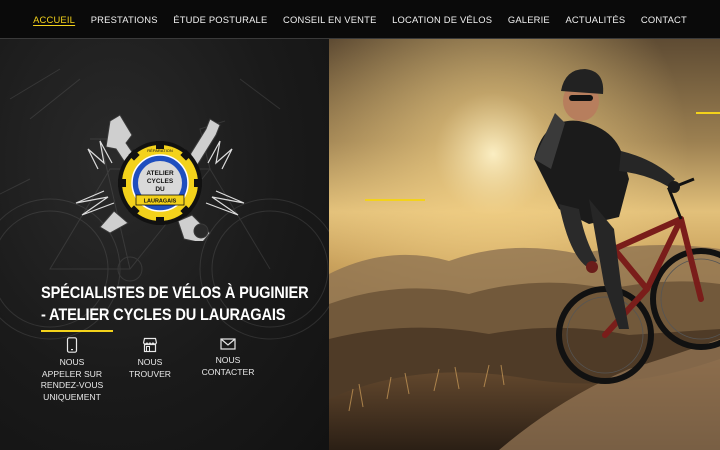 This screenshot has height=450, width=720. Describe the element at coordinates (220, 19) in the screenshot. I see `nav-item-etude-posturale: ÉTUDE POSTURALE` at that location.